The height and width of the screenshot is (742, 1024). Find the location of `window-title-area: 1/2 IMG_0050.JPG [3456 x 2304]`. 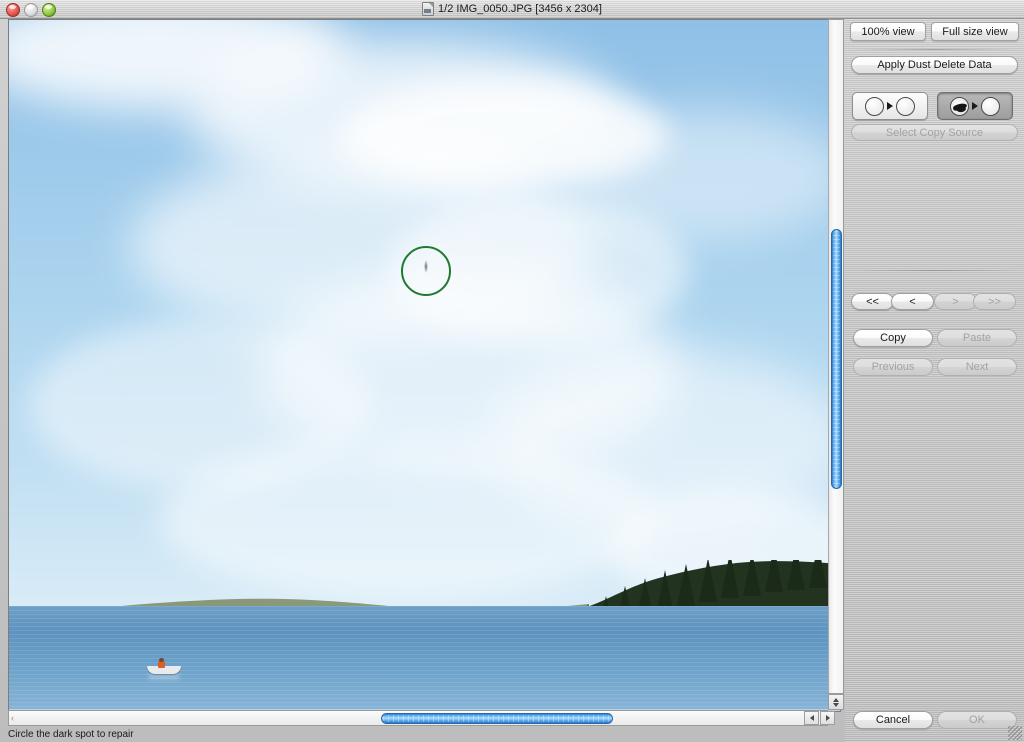

window-title-area: 1/2 IMG_0050.JPG [3456 x 2304] is located at coordinates (512, 9).